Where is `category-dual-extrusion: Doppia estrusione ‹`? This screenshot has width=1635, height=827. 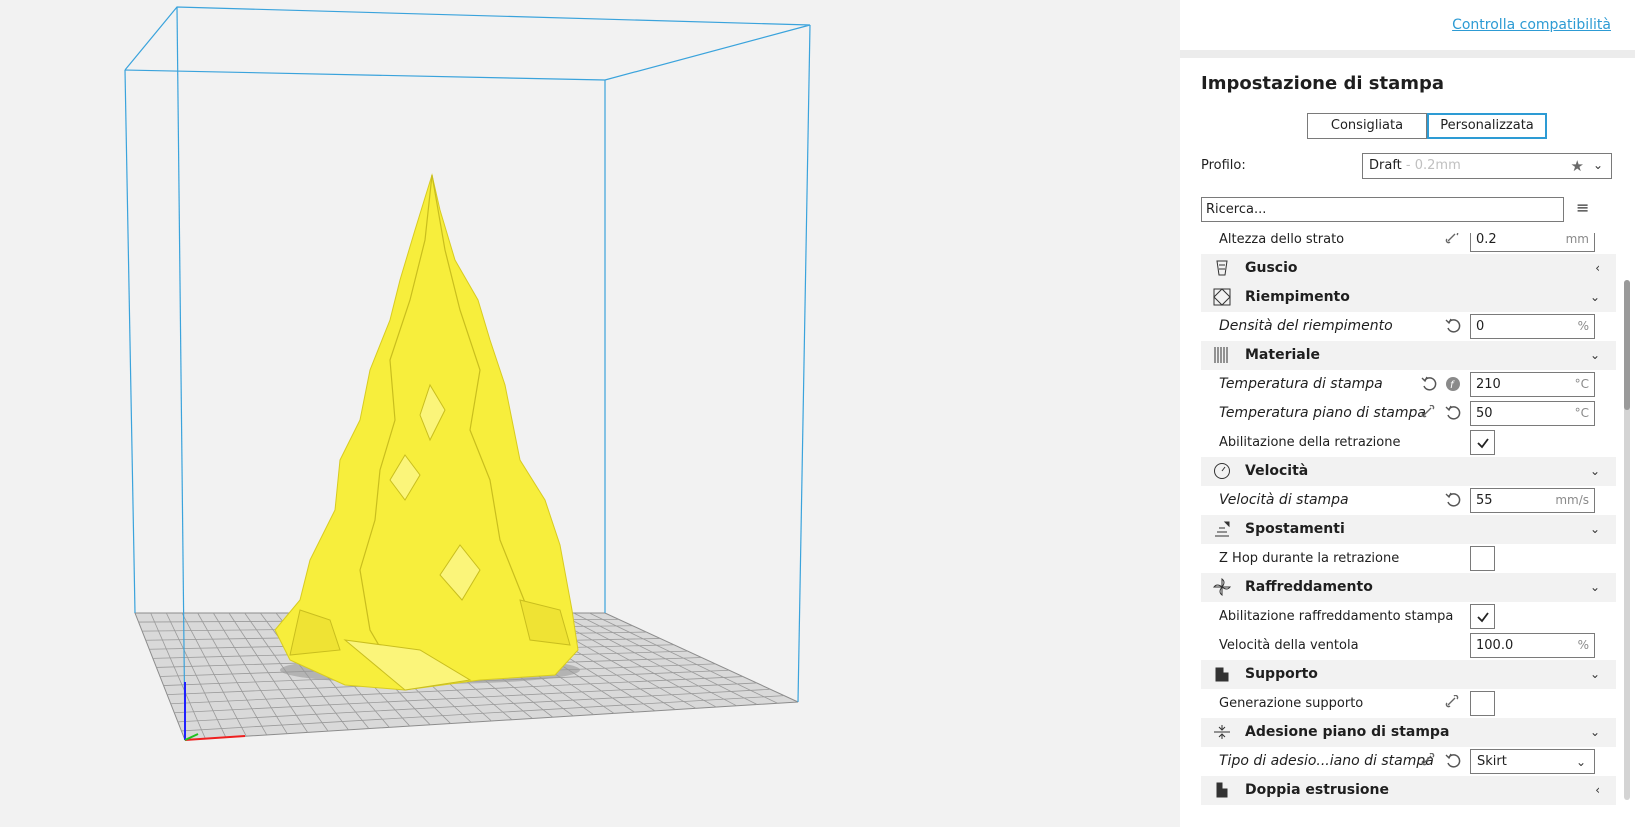 category-dual-extrusion: Doppia estrusione ‹ is located at coordinates (1408, 790).